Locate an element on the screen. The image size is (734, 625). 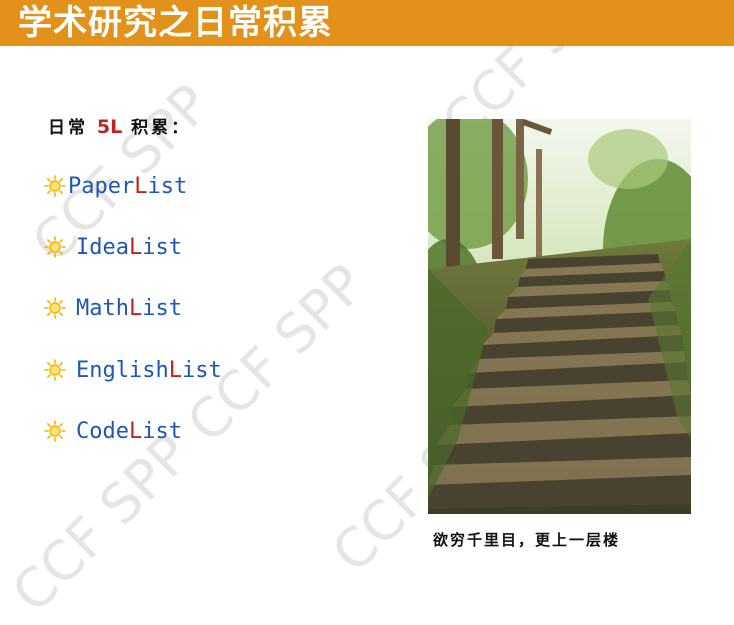
item-name: English is located at coordinates (122, 370).